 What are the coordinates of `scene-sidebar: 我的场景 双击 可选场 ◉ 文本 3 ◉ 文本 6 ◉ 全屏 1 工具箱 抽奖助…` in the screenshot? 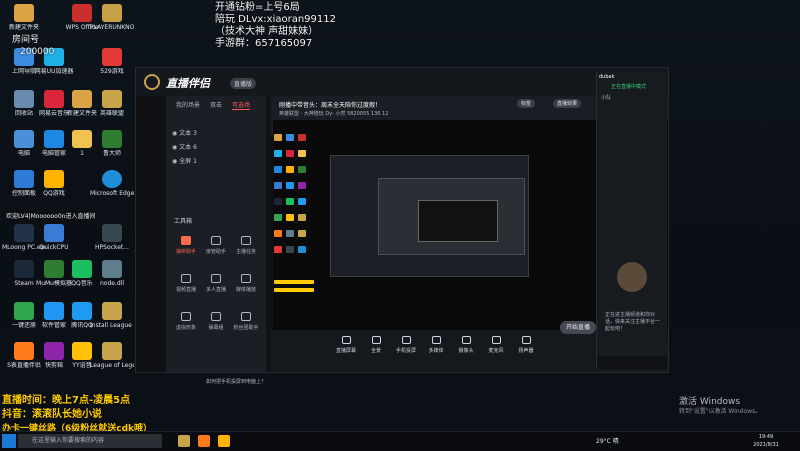 It's located at (216, 240).